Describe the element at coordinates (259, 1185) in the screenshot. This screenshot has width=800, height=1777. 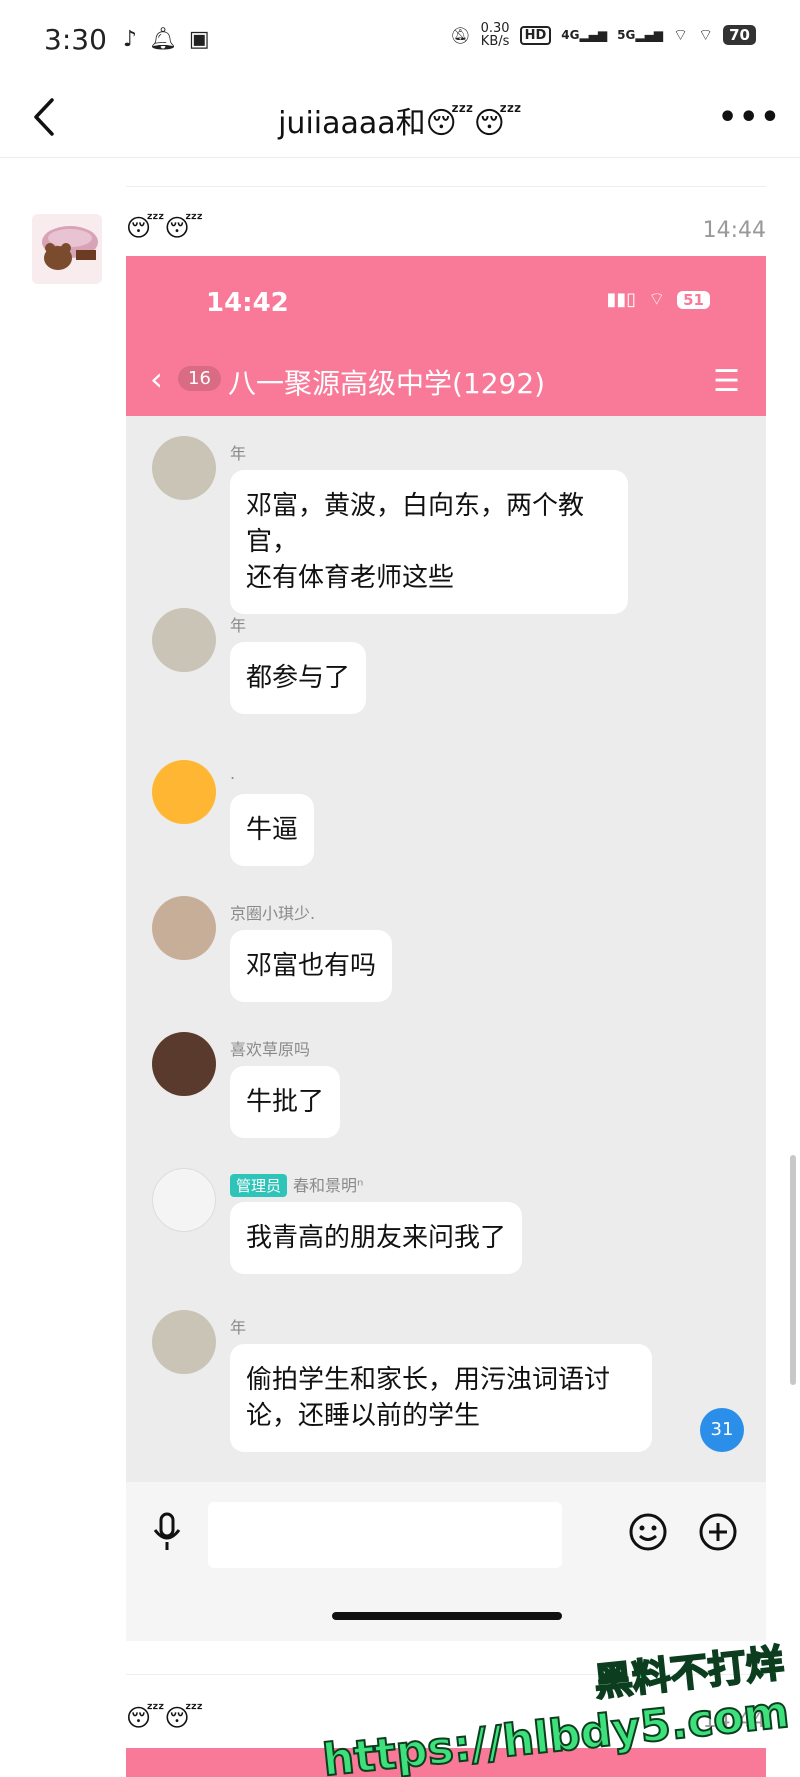
I see `admin-role-tag: 管理员` at that location.